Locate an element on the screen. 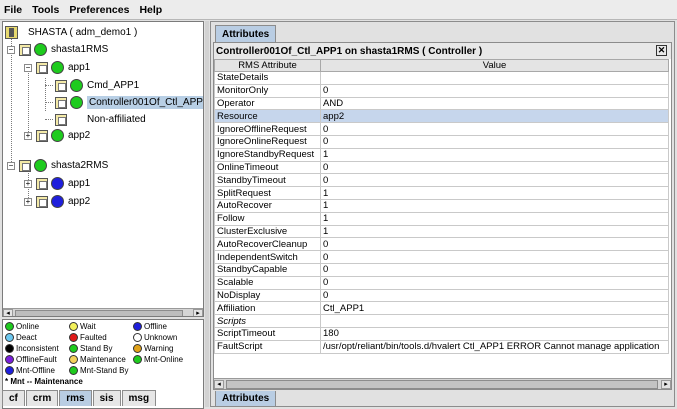 This screenshot has width=677, height=409. tree-node-label: shasta2RMS is located at coordinates (80, 165).